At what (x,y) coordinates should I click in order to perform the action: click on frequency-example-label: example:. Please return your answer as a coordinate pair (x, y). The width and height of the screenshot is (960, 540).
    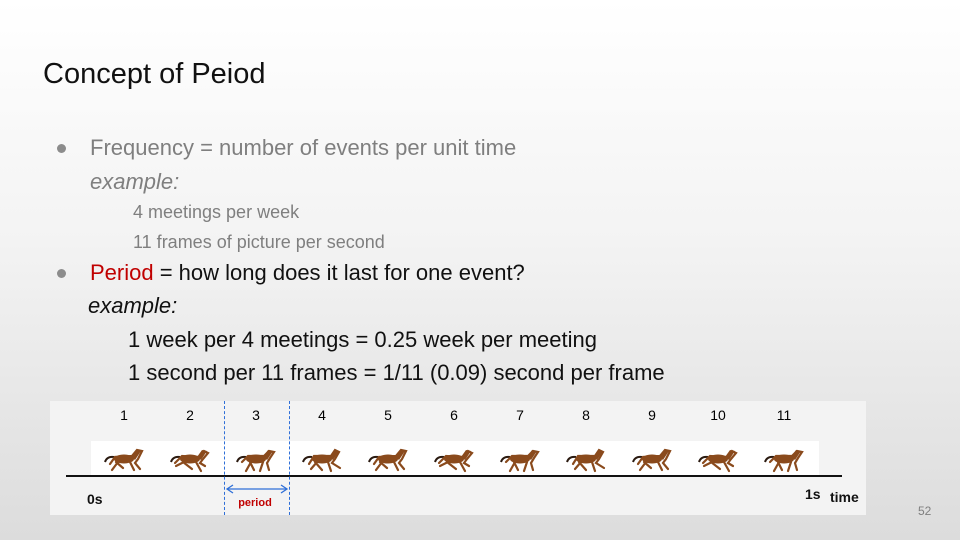
    Looking at the image, I should click on (135, 181).